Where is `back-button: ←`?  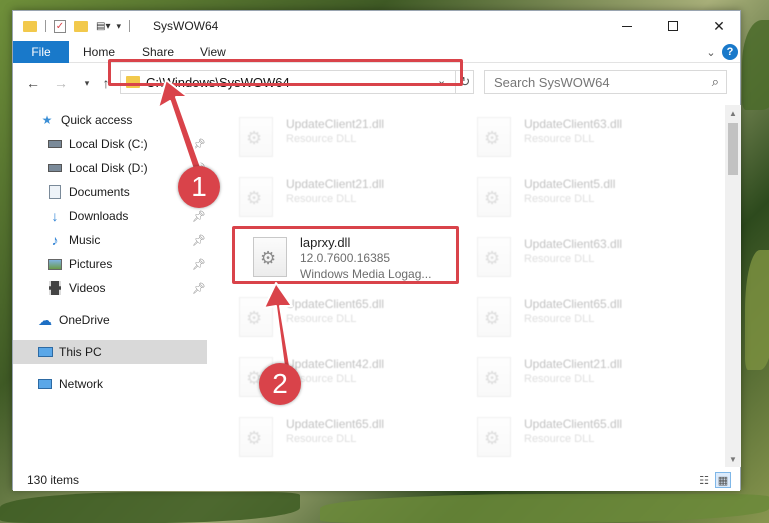
back-button: ← is located at coordinates (33, 83).